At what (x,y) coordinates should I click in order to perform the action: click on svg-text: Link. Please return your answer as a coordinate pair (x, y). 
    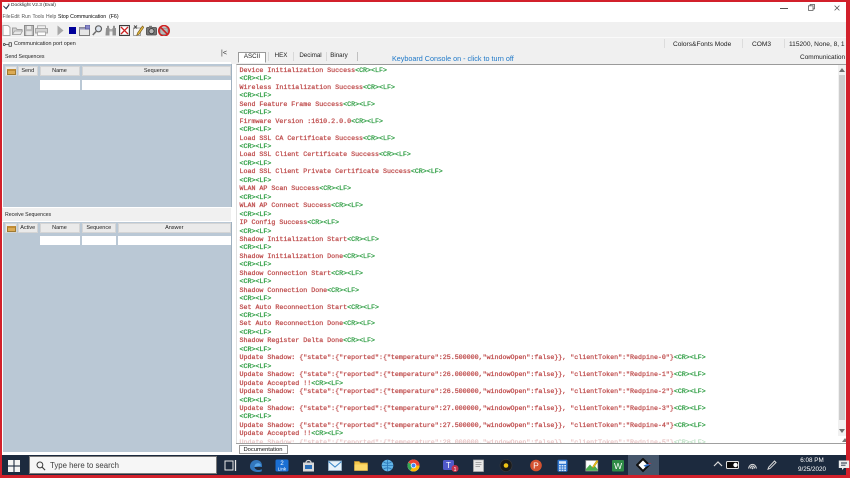
    Looking at the image, I should click on (282, 468).